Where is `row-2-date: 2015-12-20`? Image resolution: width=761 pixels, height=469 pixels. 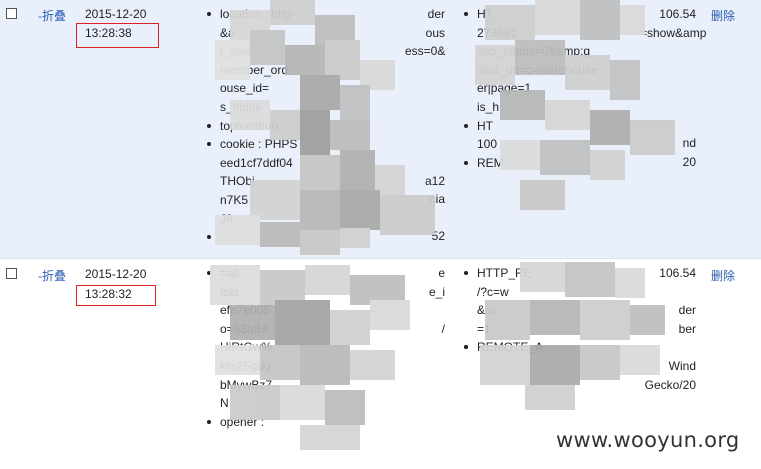
row-2-date: 2015-12-20 is located at coordinates (116, 274).